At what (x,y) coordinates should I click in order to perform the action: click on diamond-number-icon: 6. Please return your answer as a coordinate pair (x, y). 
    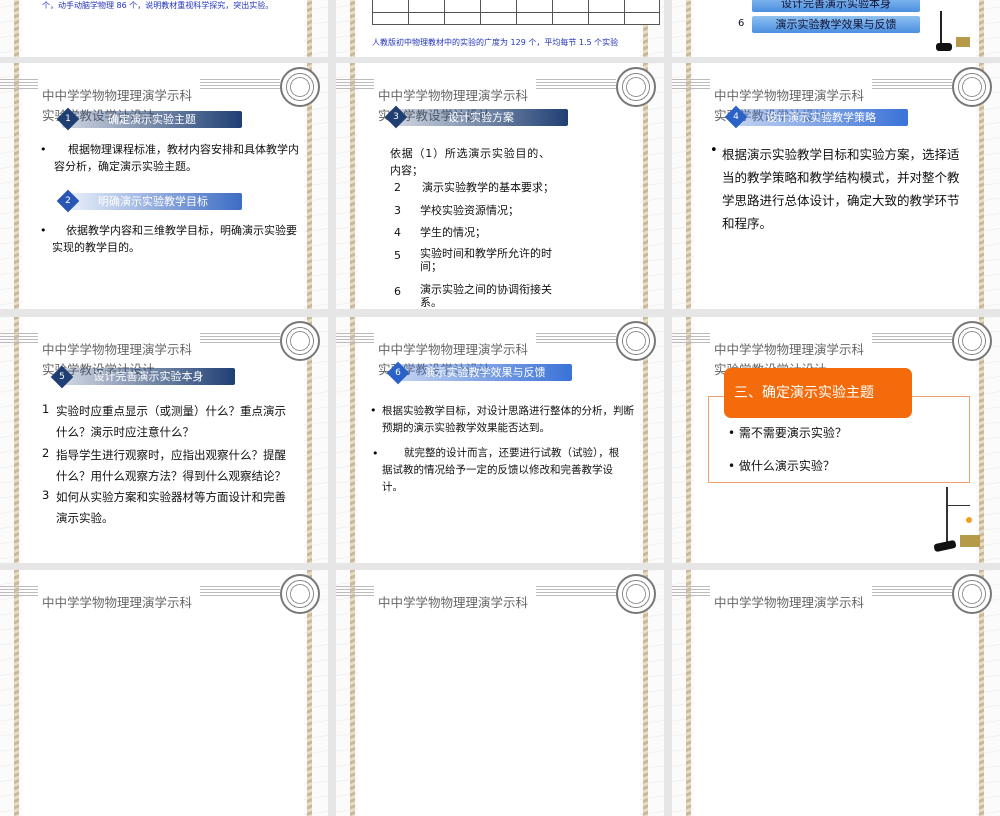
    Looking at the image, I should click on (398, 373).